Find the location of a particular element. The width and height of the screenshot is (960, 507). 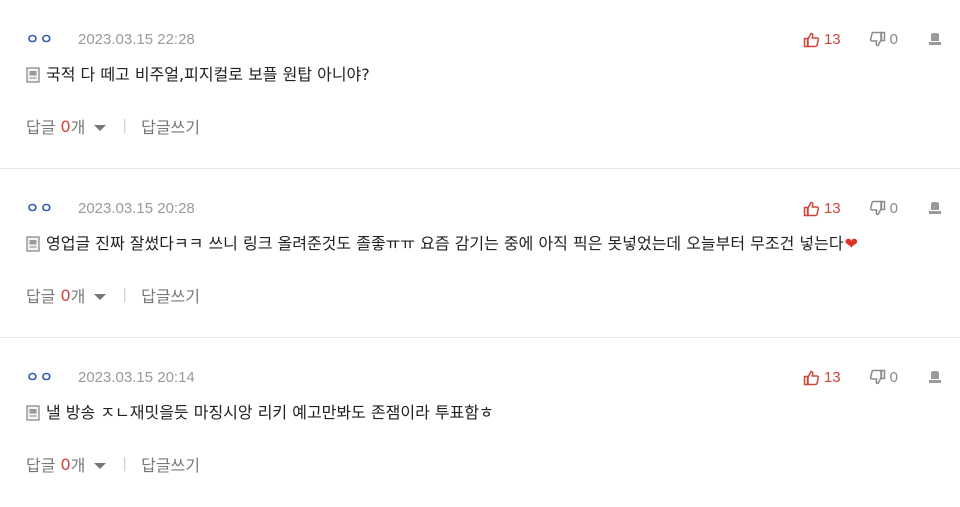

comment-content: 국적 다 떼고 비주얼,피지컬로 보플 원탑 아니야? is located at coordinates (483, 75).